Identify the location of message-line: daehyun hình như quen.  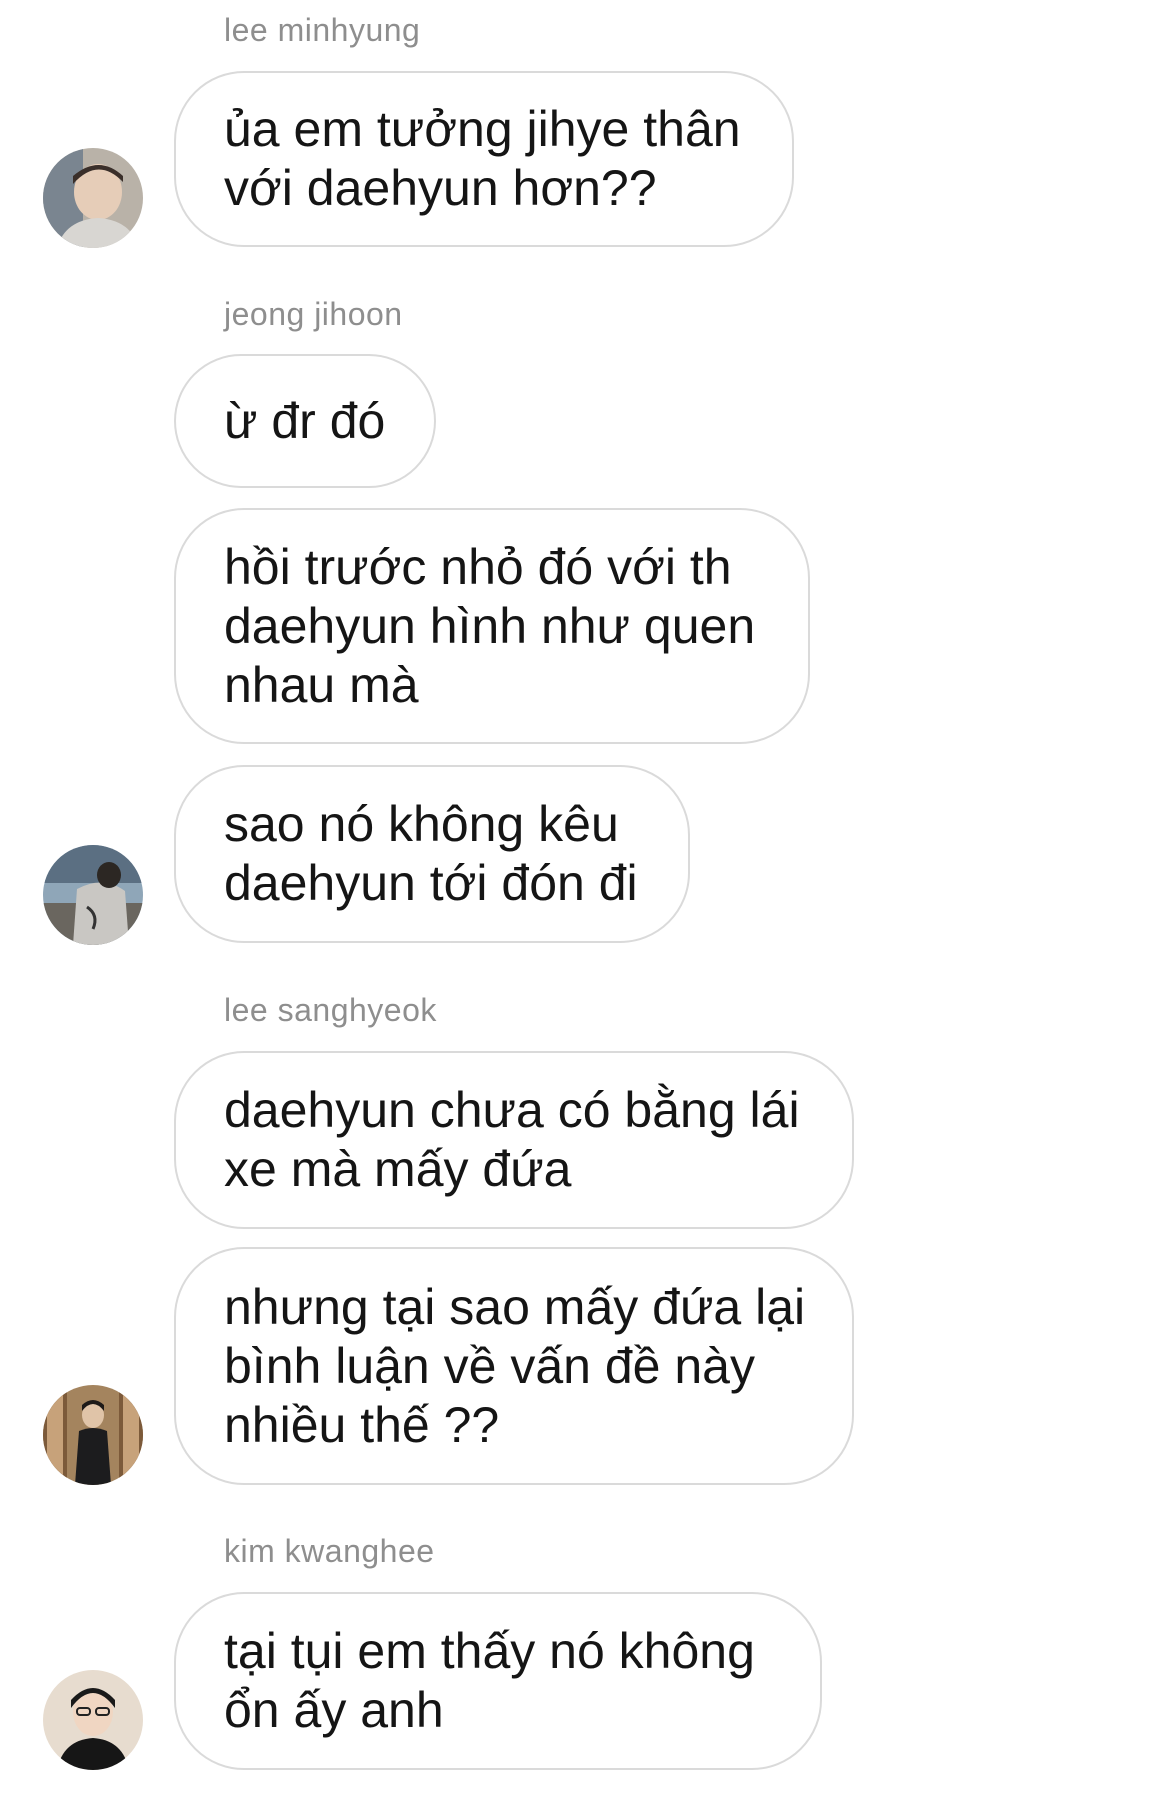
(490, 625).